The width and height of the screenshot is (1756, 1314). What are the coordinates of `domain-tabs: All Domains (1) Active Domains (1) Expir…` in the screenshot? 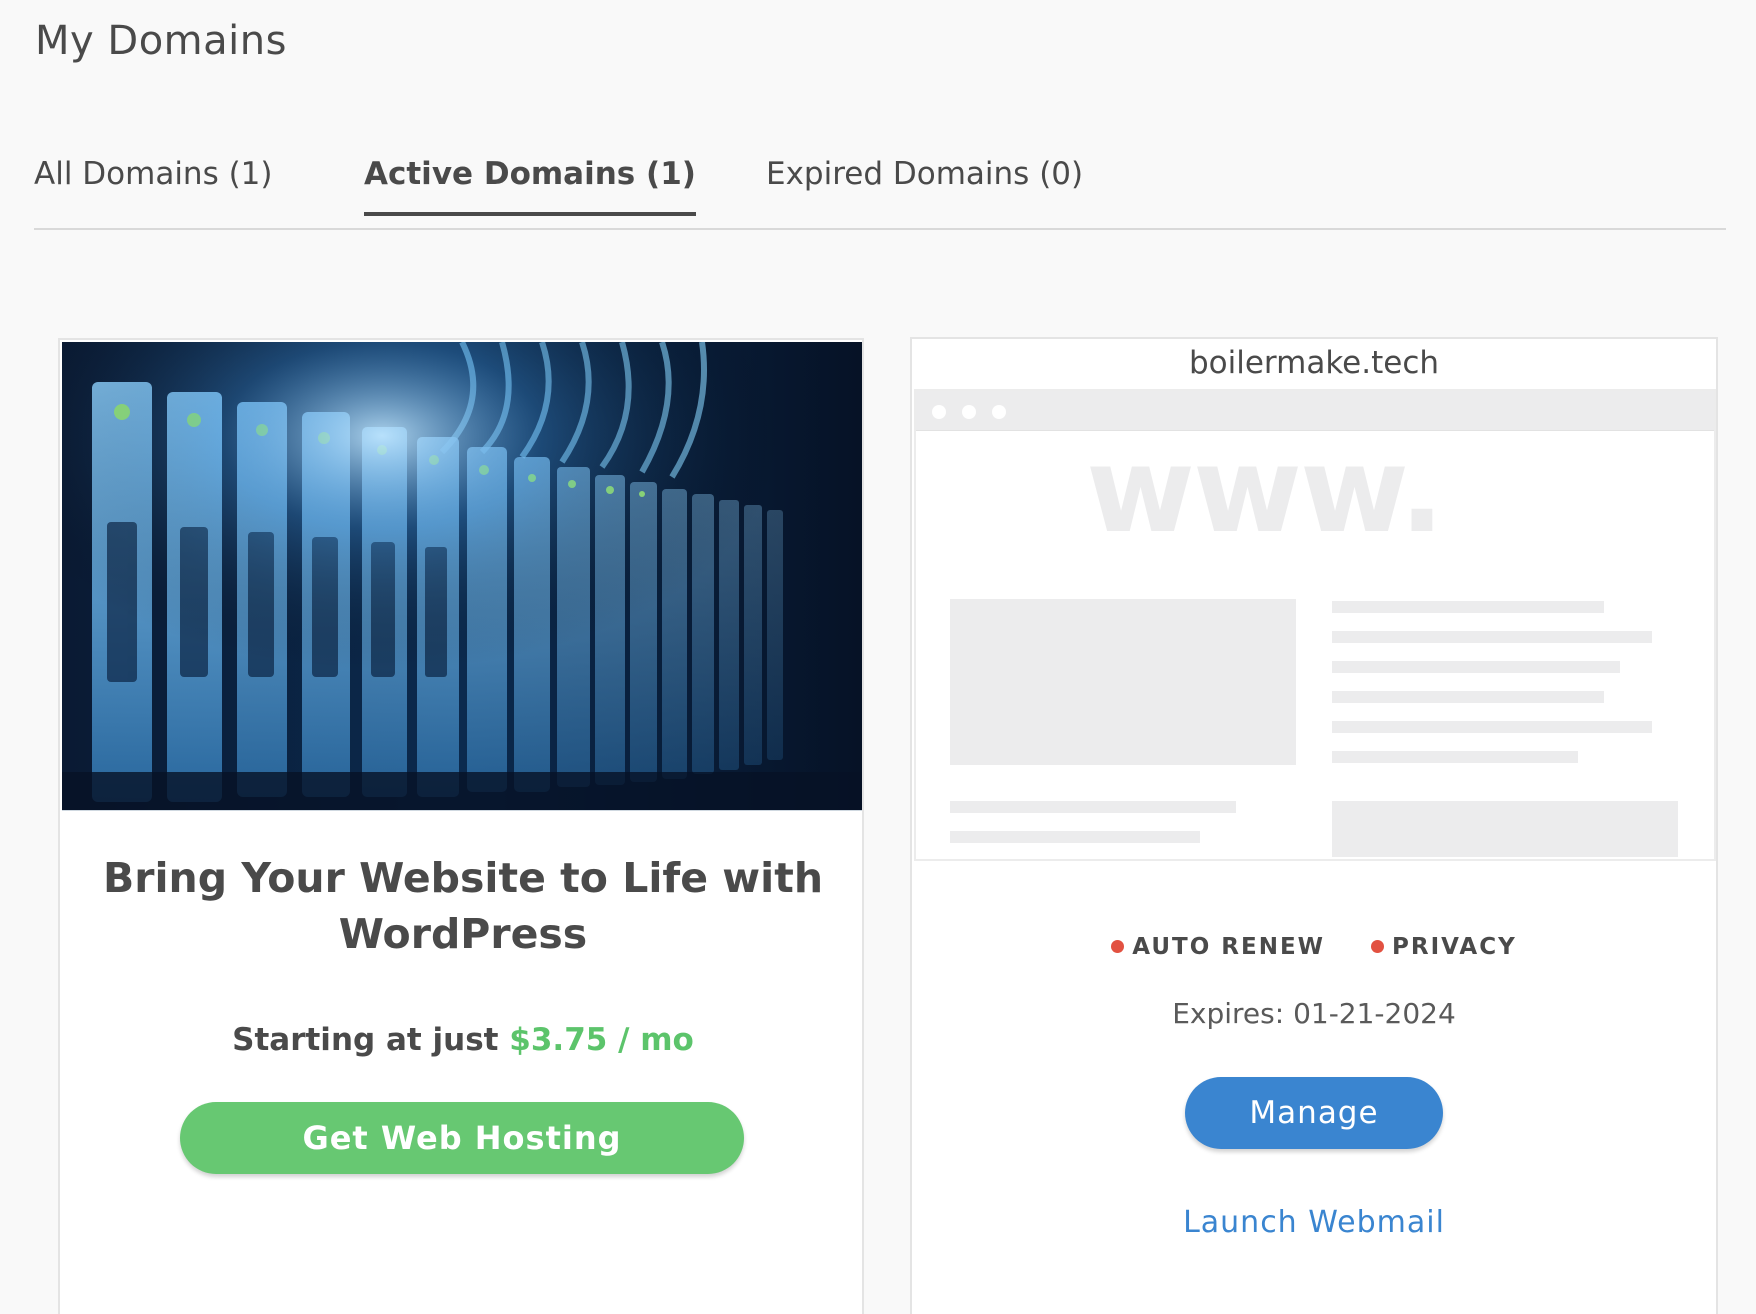 It's located at (880, 185).